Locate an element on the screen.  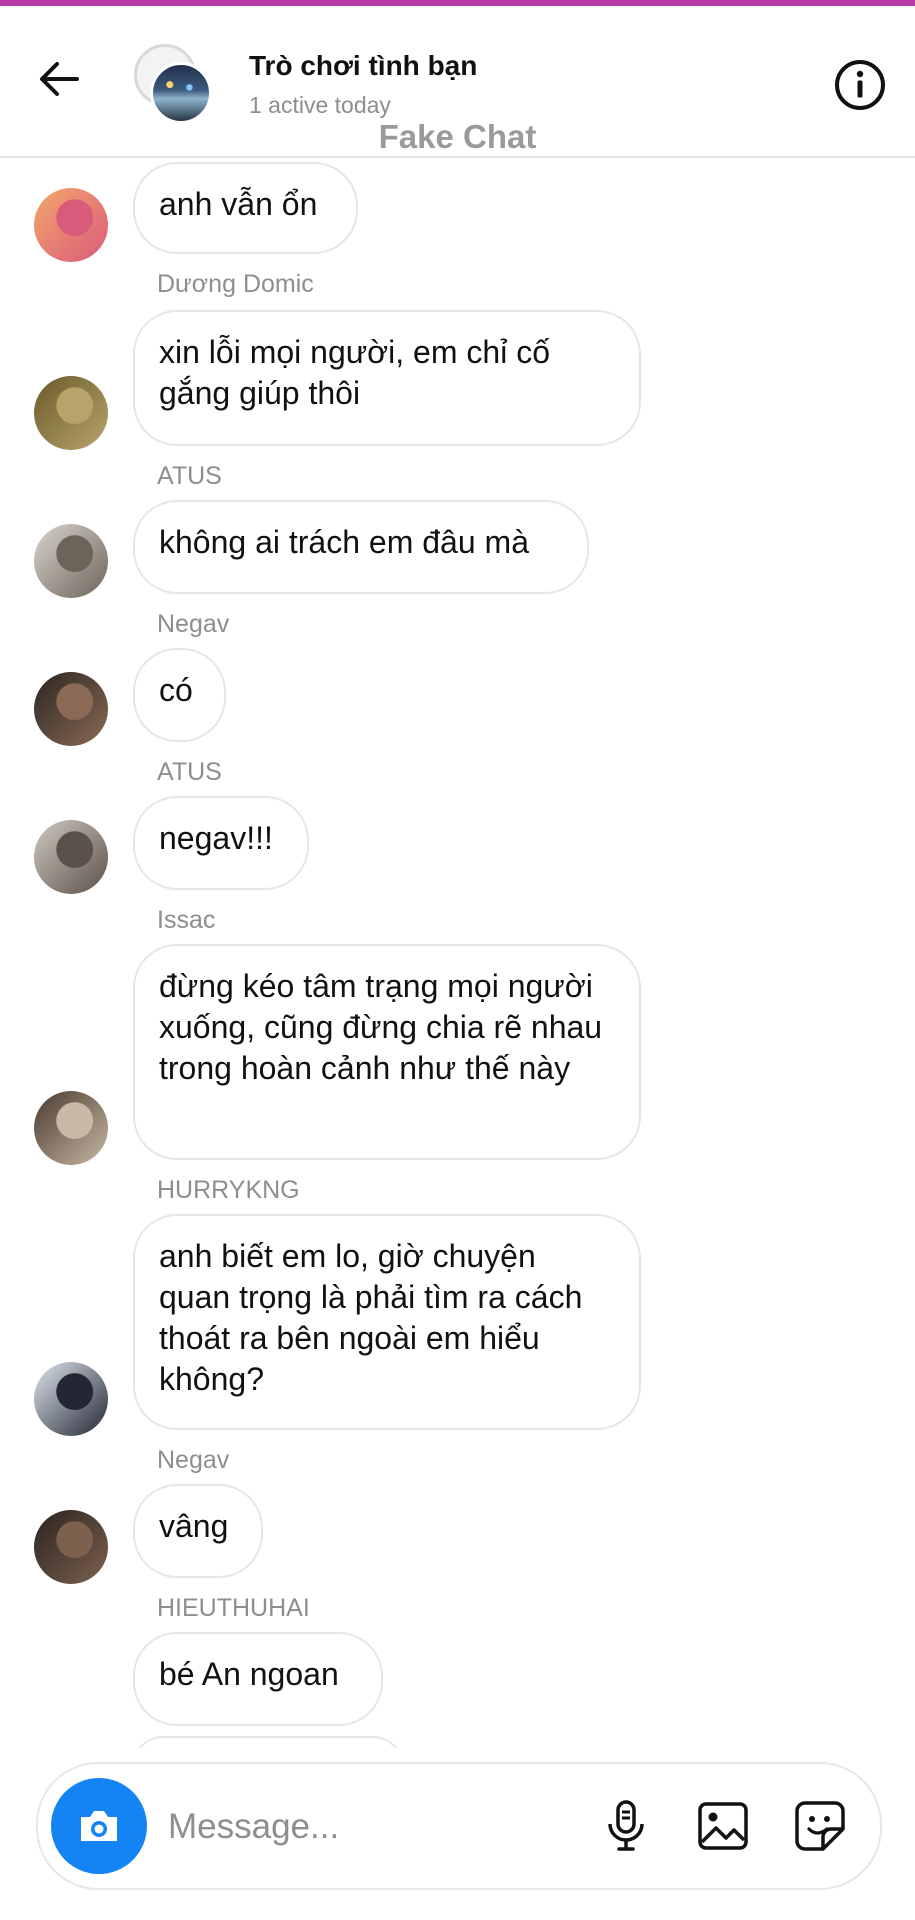
info-button is located at coordinates (860, 85).